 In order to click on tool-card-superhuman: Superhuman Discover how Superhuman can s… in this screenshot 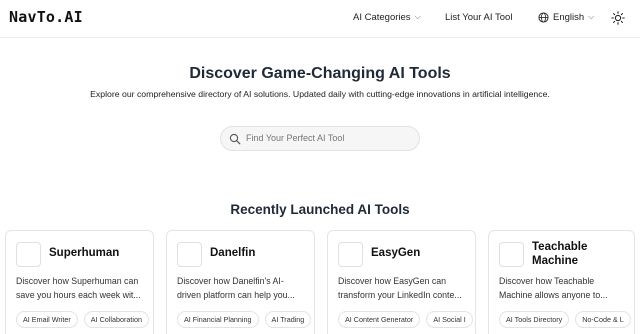, I will do `click(79, 282)`.